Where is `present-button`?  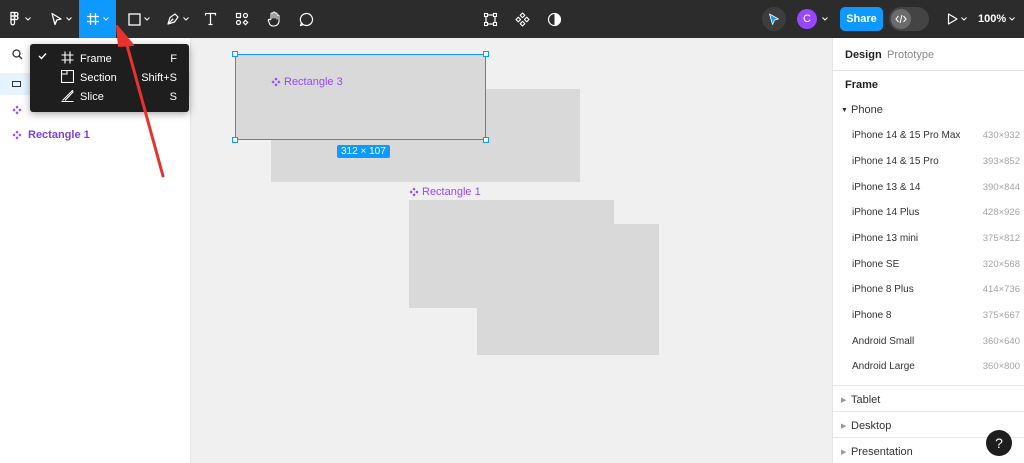
present-button is located at coordinates (957, 19).